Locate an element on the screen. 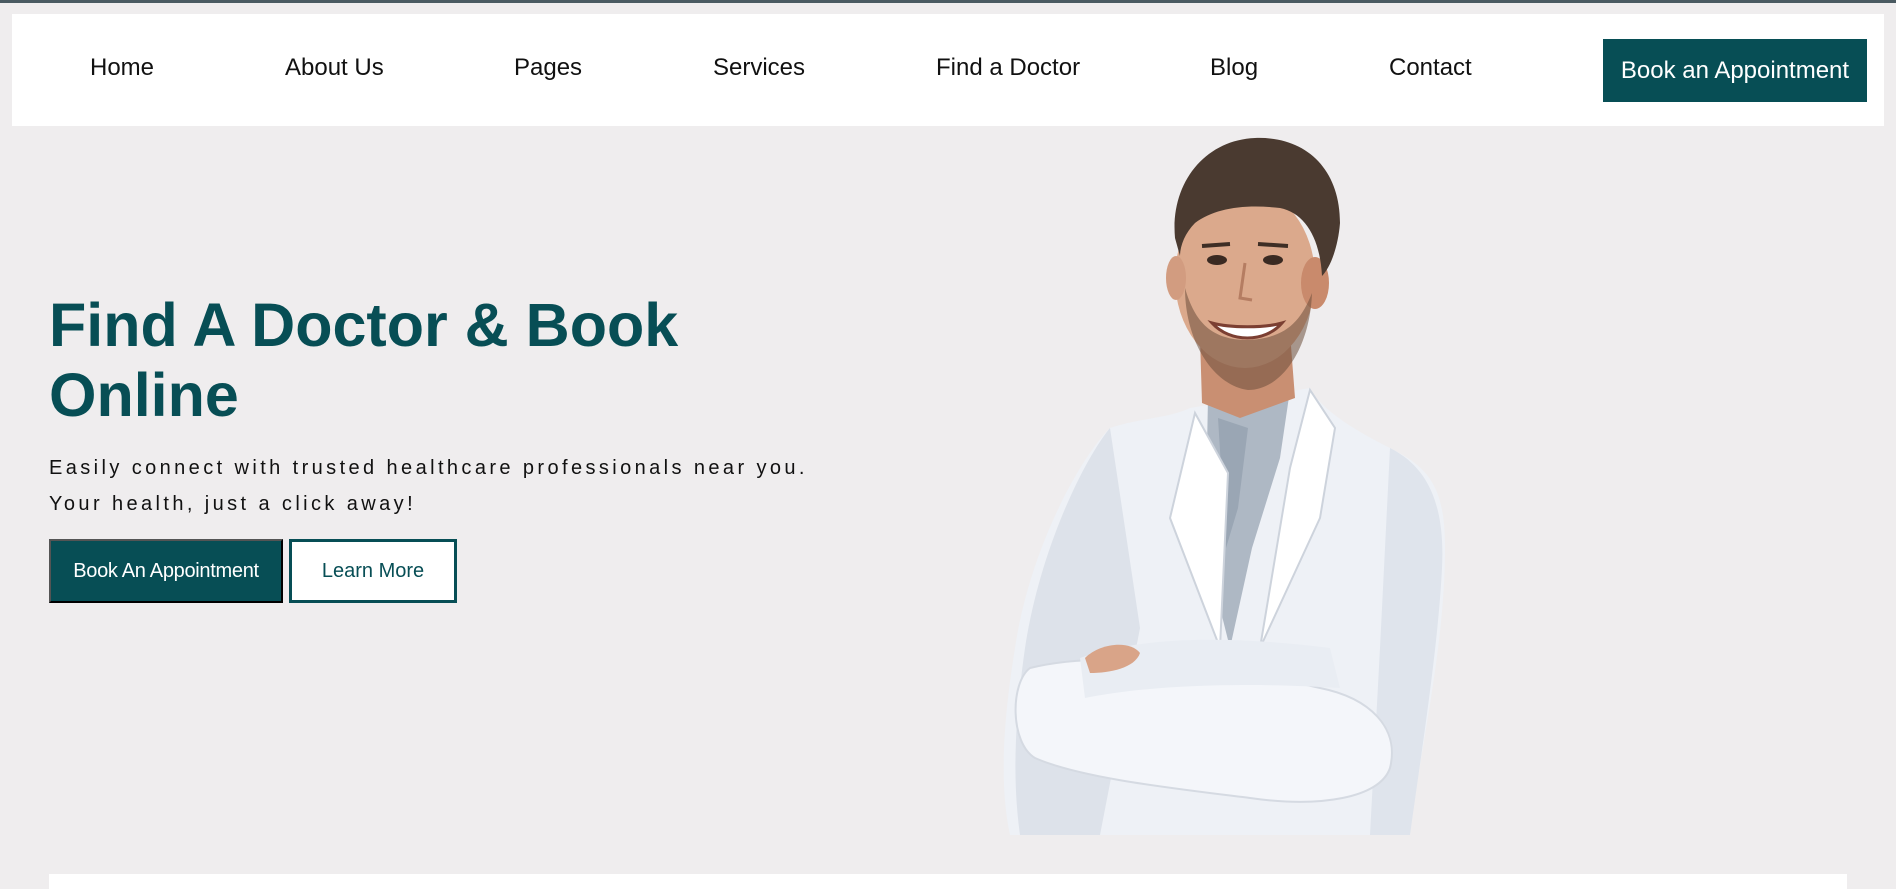 Image resolution: width=1896 pixels, height=889 pixels. nav-services: Services is located at coordinates (759, 68).